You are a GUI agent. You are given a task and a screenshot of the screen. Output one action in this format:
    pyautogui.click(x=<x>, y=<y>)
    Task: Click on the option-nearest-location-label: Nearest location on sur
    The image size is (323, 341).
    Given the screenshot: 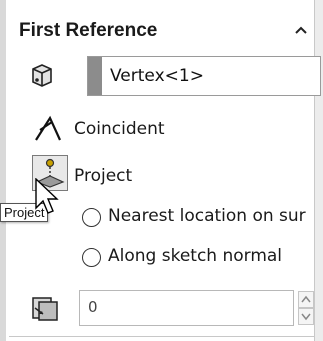 What is the action you would take?
    pyautogui.click(x=207, y=216)
    